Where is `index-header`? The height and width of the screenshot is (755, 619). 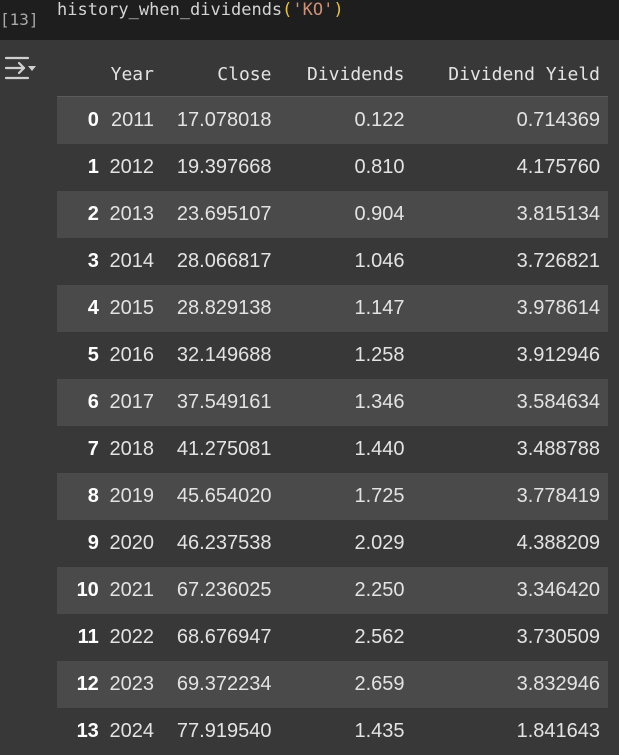
index-header is located at coordinates (81, 74).